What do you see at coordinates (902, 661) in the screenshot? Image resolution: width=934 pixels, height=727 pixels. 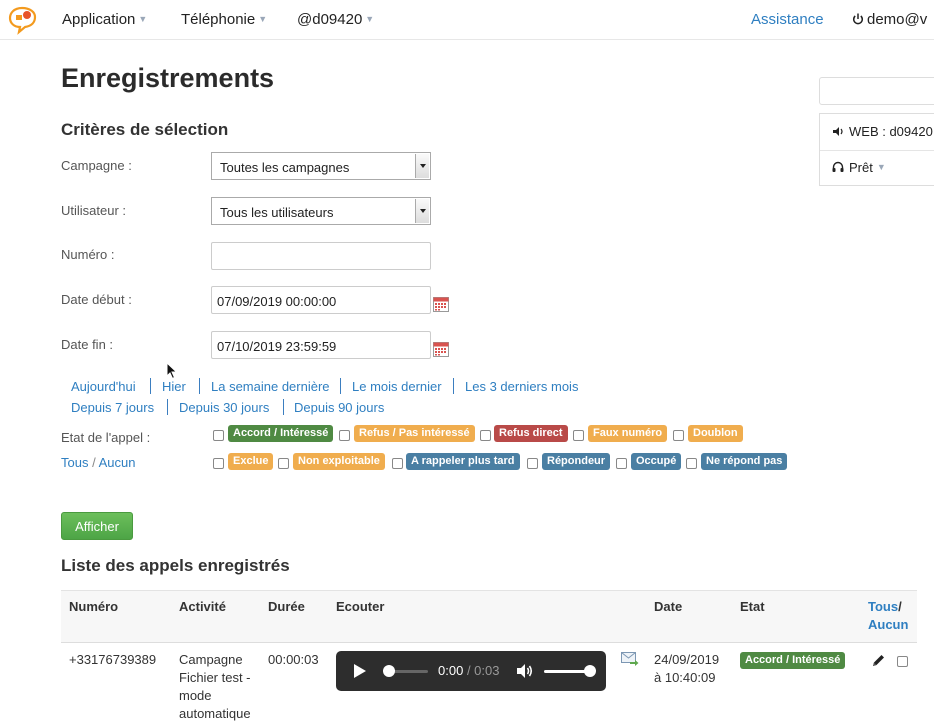 I see `row-select-checkbox` at bounding box center [902, 661].